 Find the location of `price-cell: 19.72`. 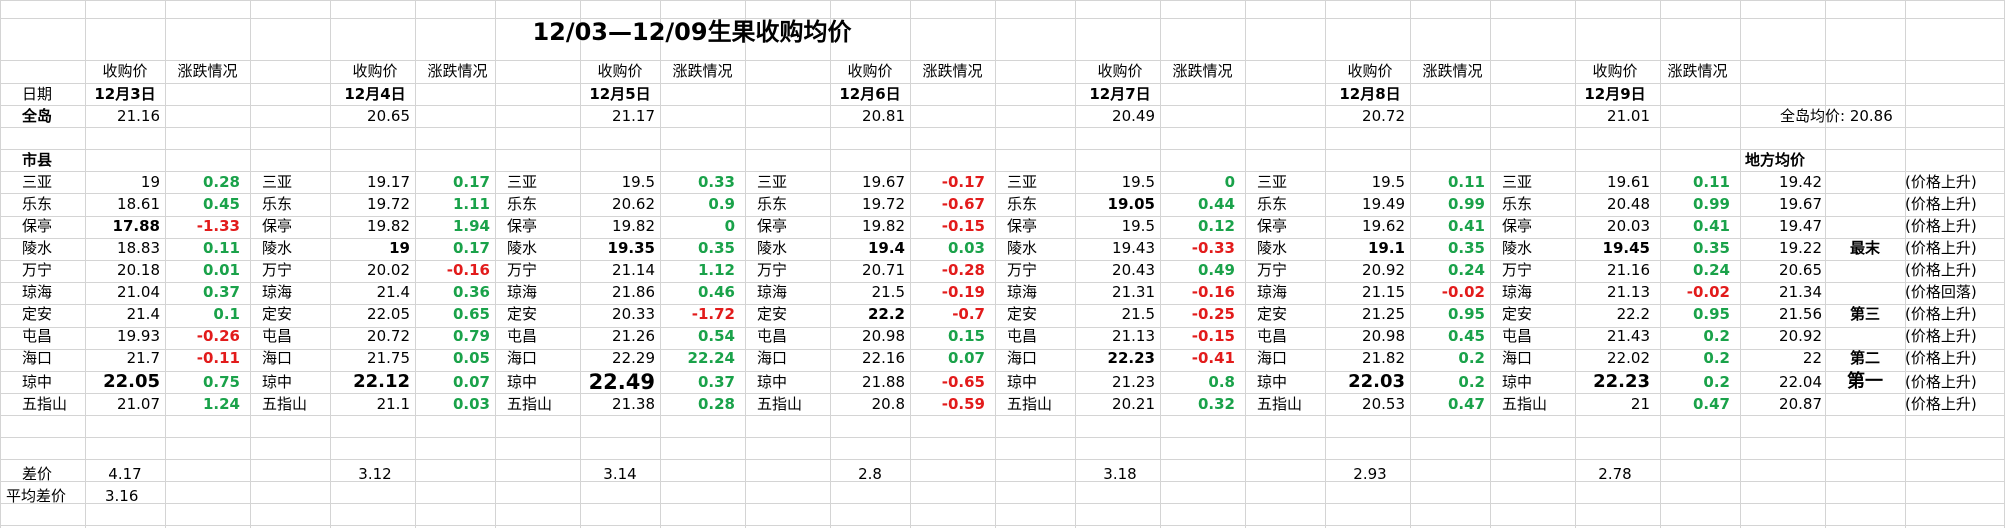

price-cell: 19.72 is located at coordinates (883, 204).